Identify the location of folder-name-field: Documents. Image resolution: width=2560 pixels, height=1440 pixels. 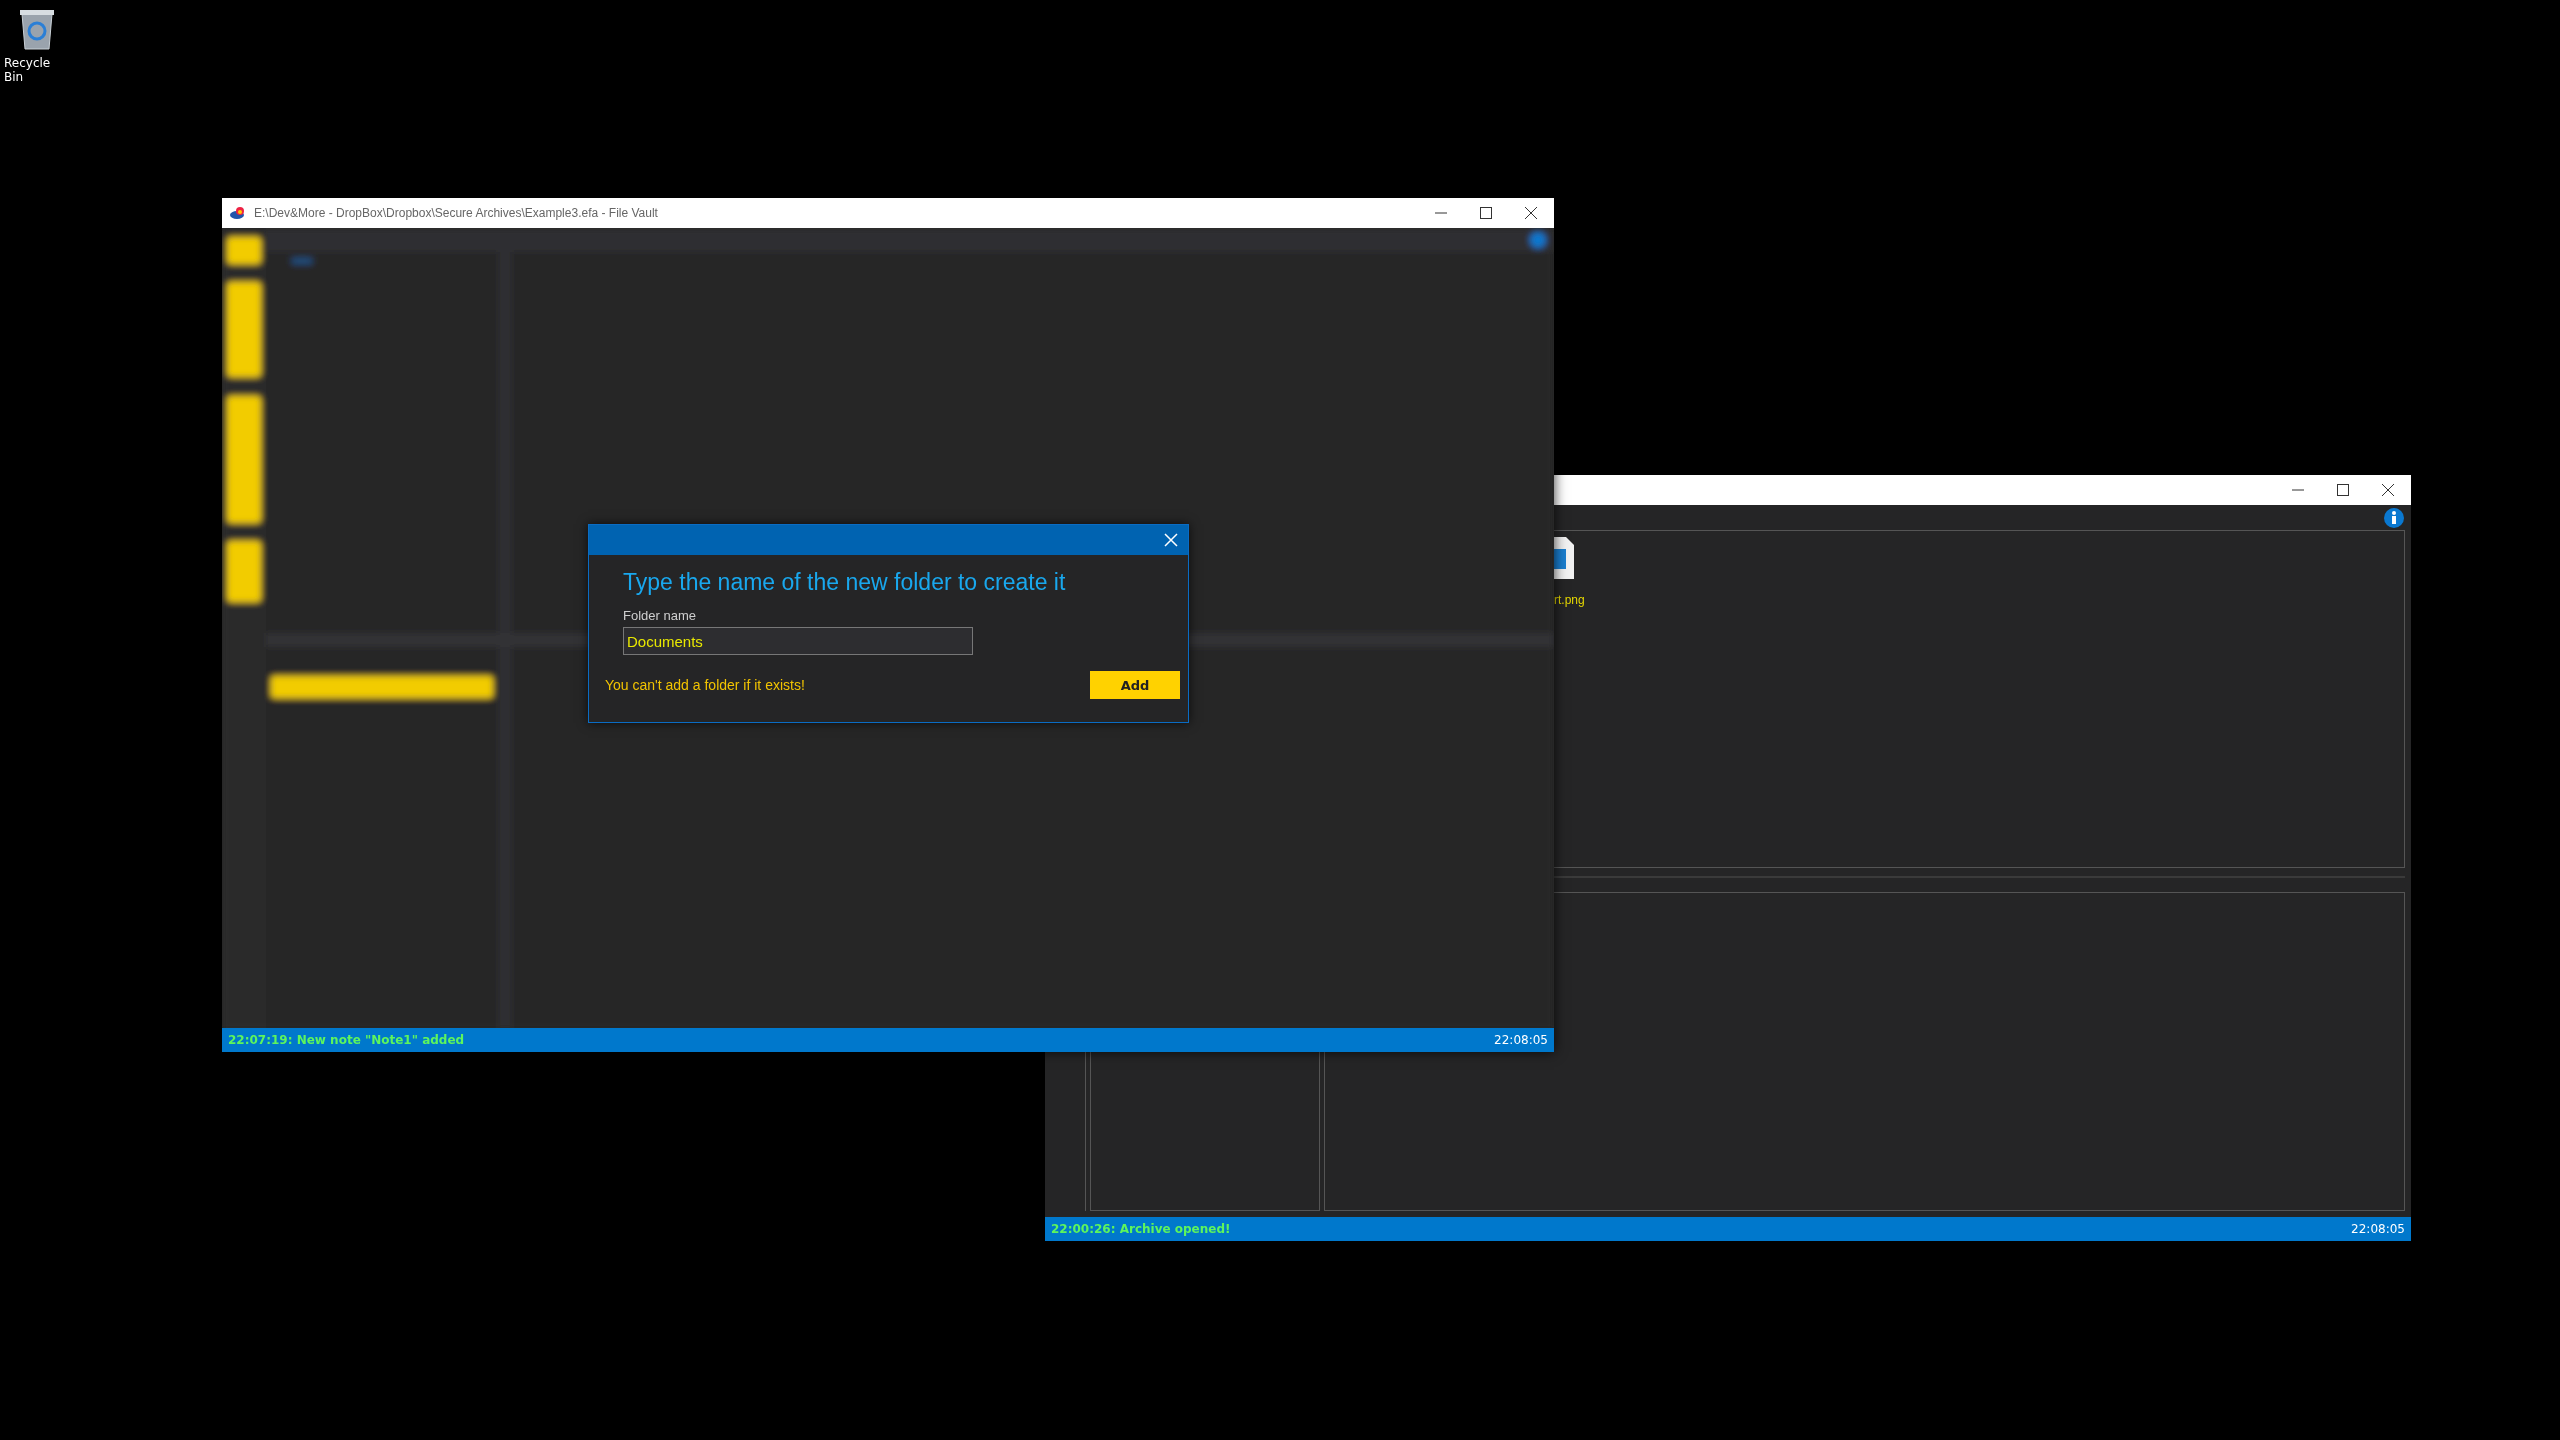
(798, 641).